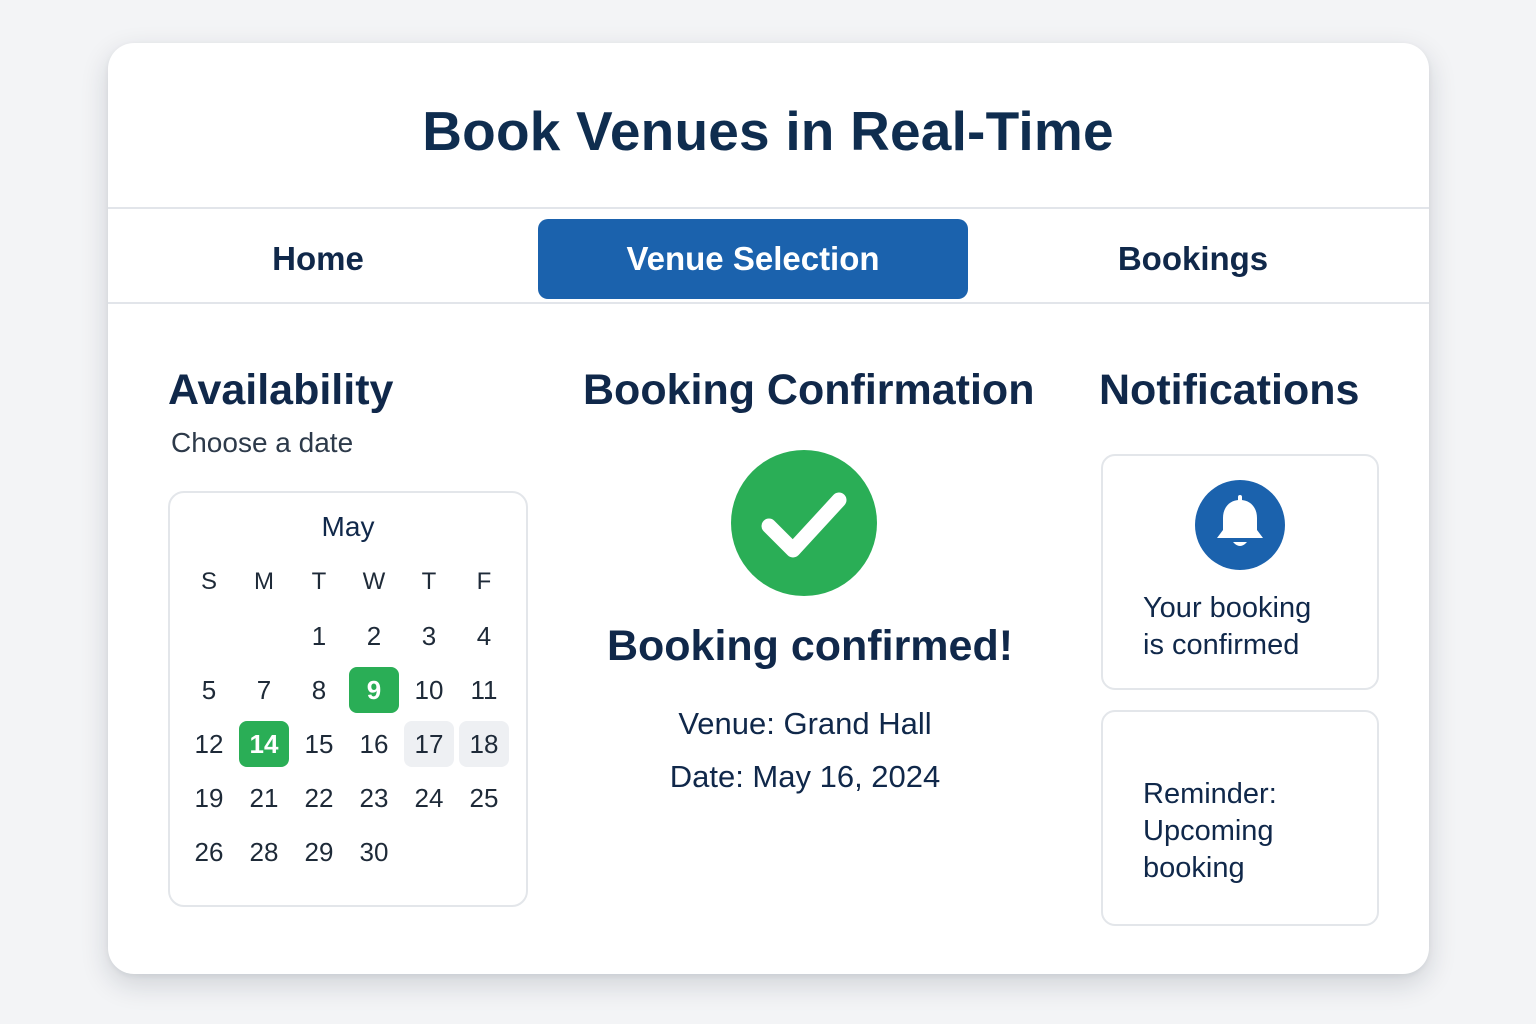 The width and height of the screenshot is (1536, 1024). I want to click on calendar-day: 4, so click(484, 636).